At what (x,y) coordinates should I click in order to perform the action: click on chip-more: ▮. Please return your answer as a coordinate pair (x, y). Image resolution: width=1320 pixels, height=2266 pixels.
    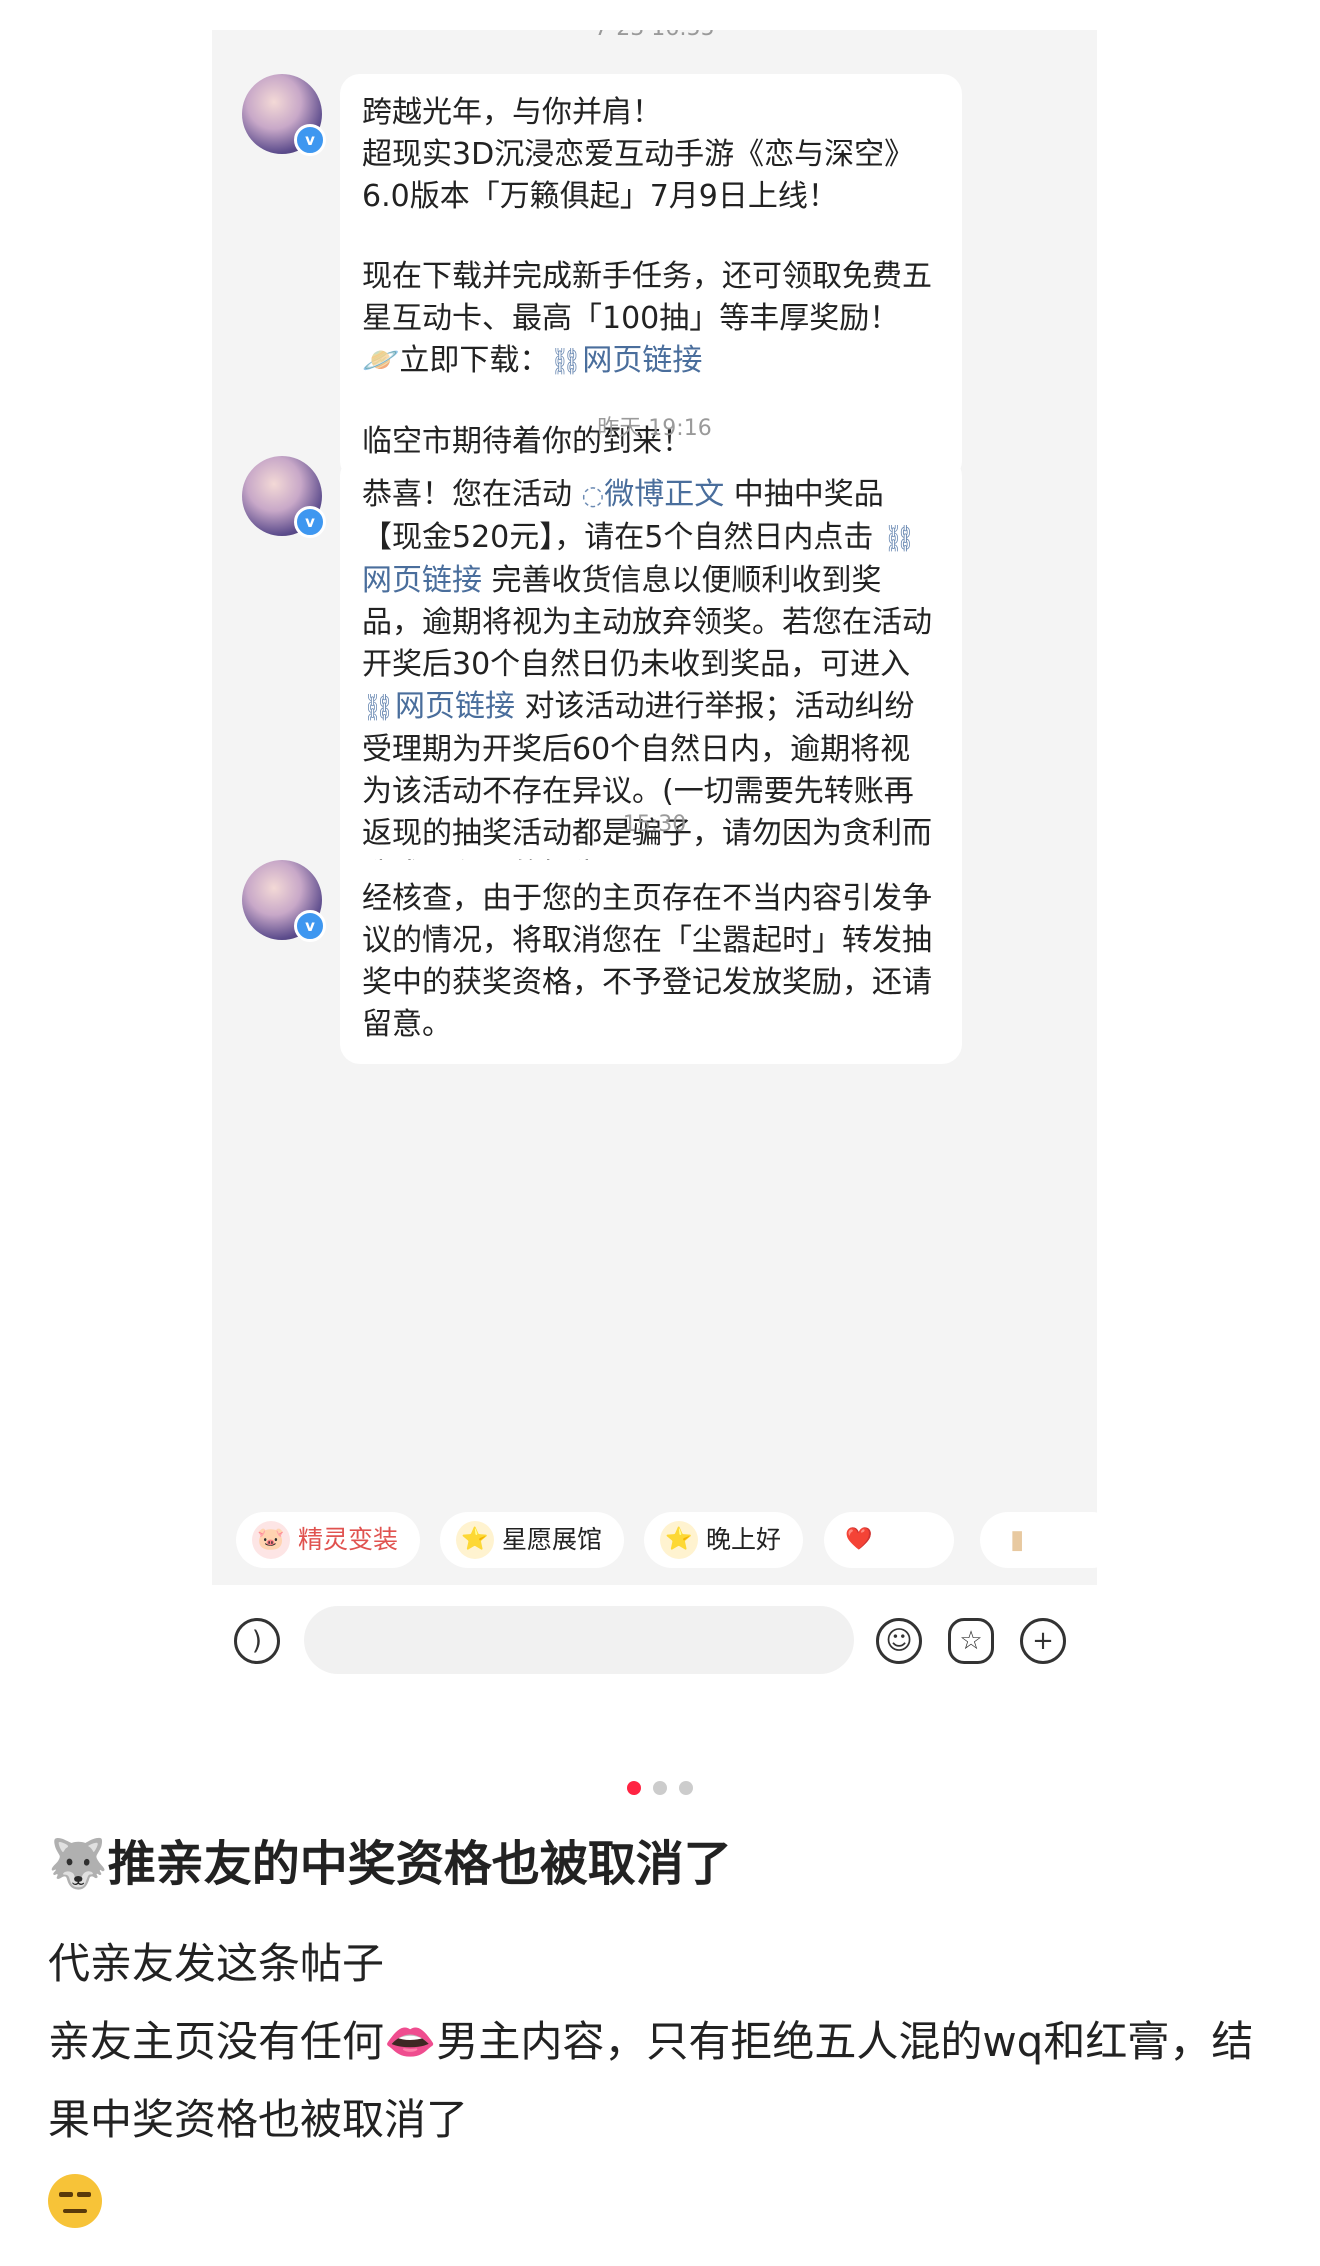
    Looking at the image, I should click on (1038, 1540).